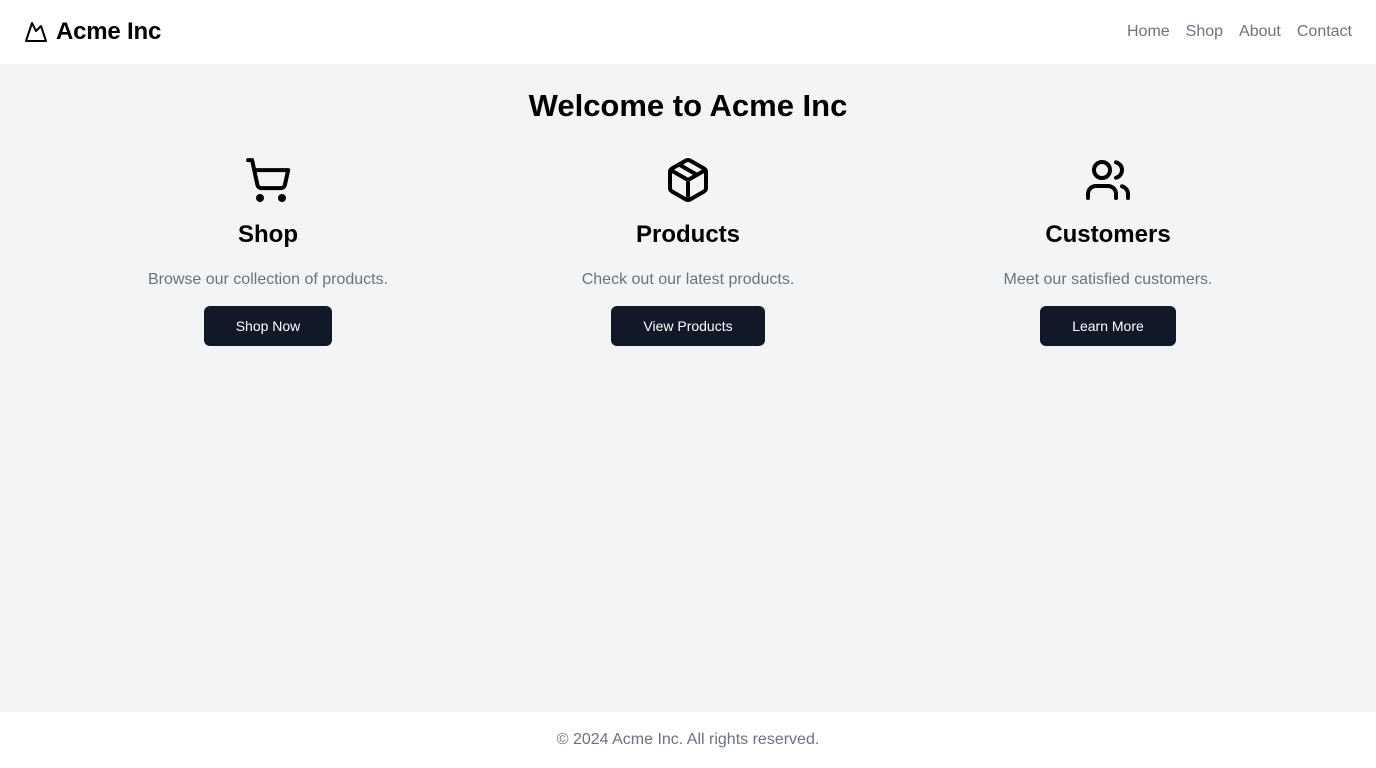 This screenshot has width=1376, height=768. What do you see at coordinates (1108, 279) in the screenshot?
I see `feature-description: Meet our satisfied customers.` at bounding box center [1108, 279].